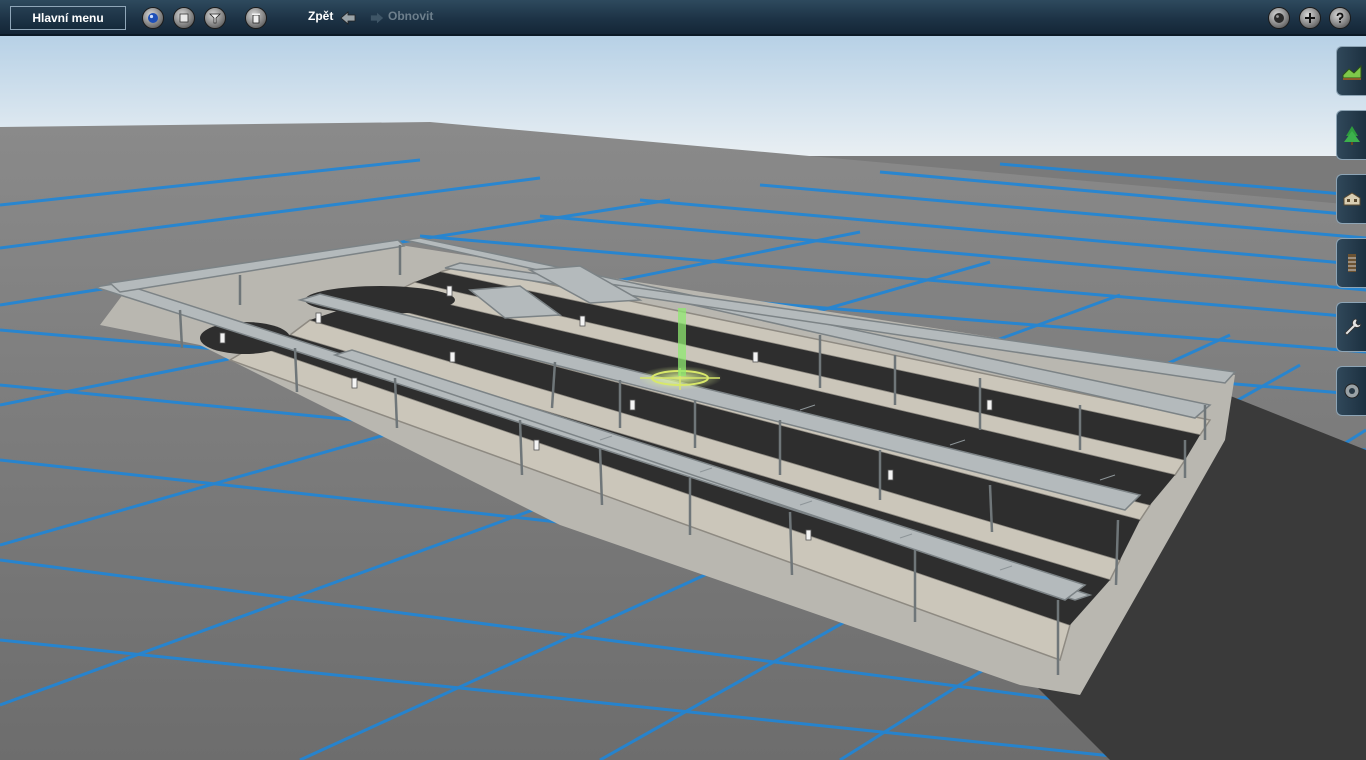 The image size is (1366, 760). What do you see at coordinates (683, 18) in the screenshot?
I see `top-toolbar: Hlavní menu Zpět Obnovit` at bounding box center [683, 18].